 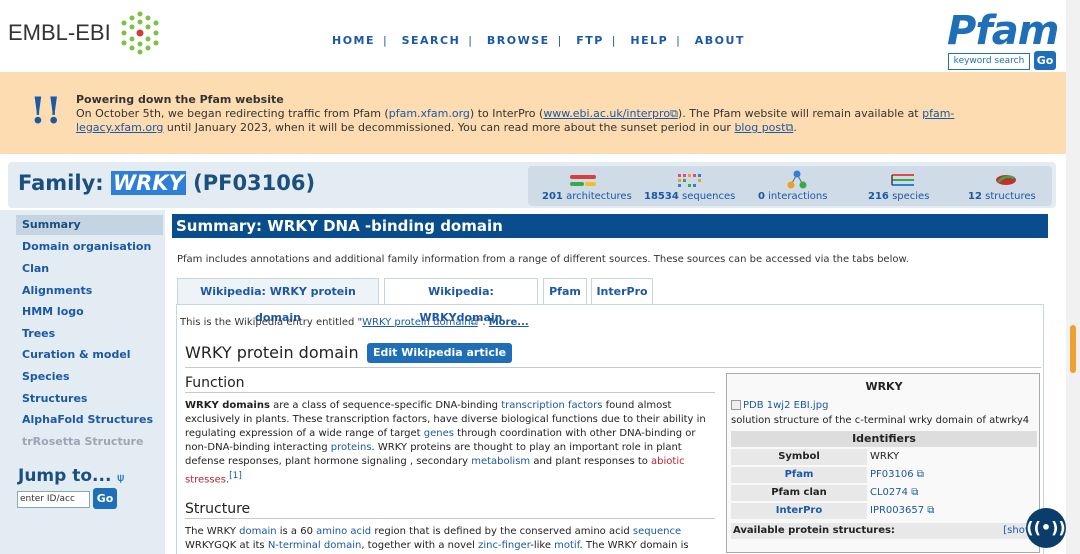 I want to click on pfam-legacy-link-b: legacy.xfam.org, so click(x=119, y=127).